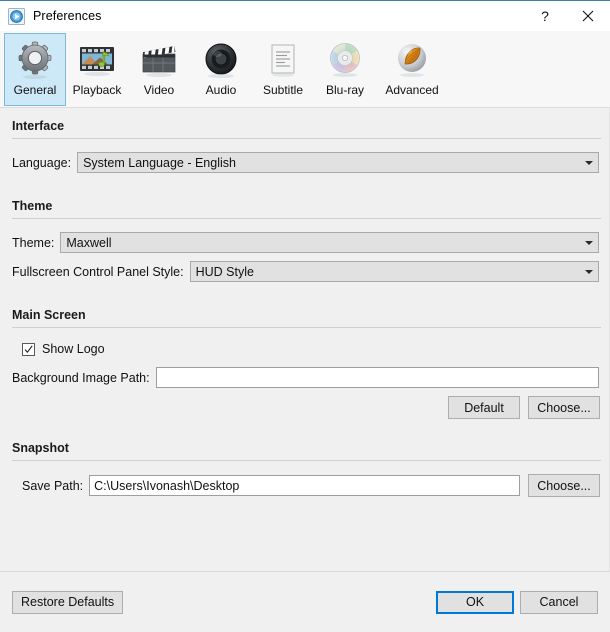 The image size is (610, 632). I want to click on language-row: Language: System Language - English, so click(304, 162).